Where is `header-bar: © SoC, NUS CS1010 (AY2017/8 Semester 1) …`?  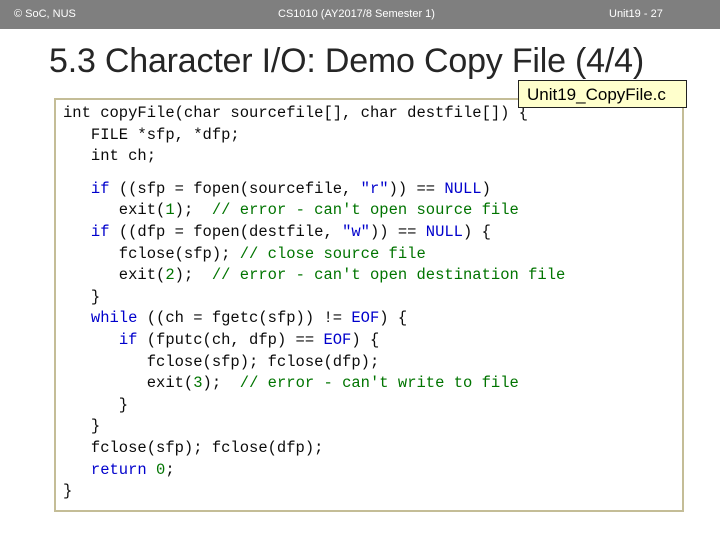
header-bar: © SoC, NUS CS1010 (AY2017/8 Semester 1) … is located at coordinates (360, 14).